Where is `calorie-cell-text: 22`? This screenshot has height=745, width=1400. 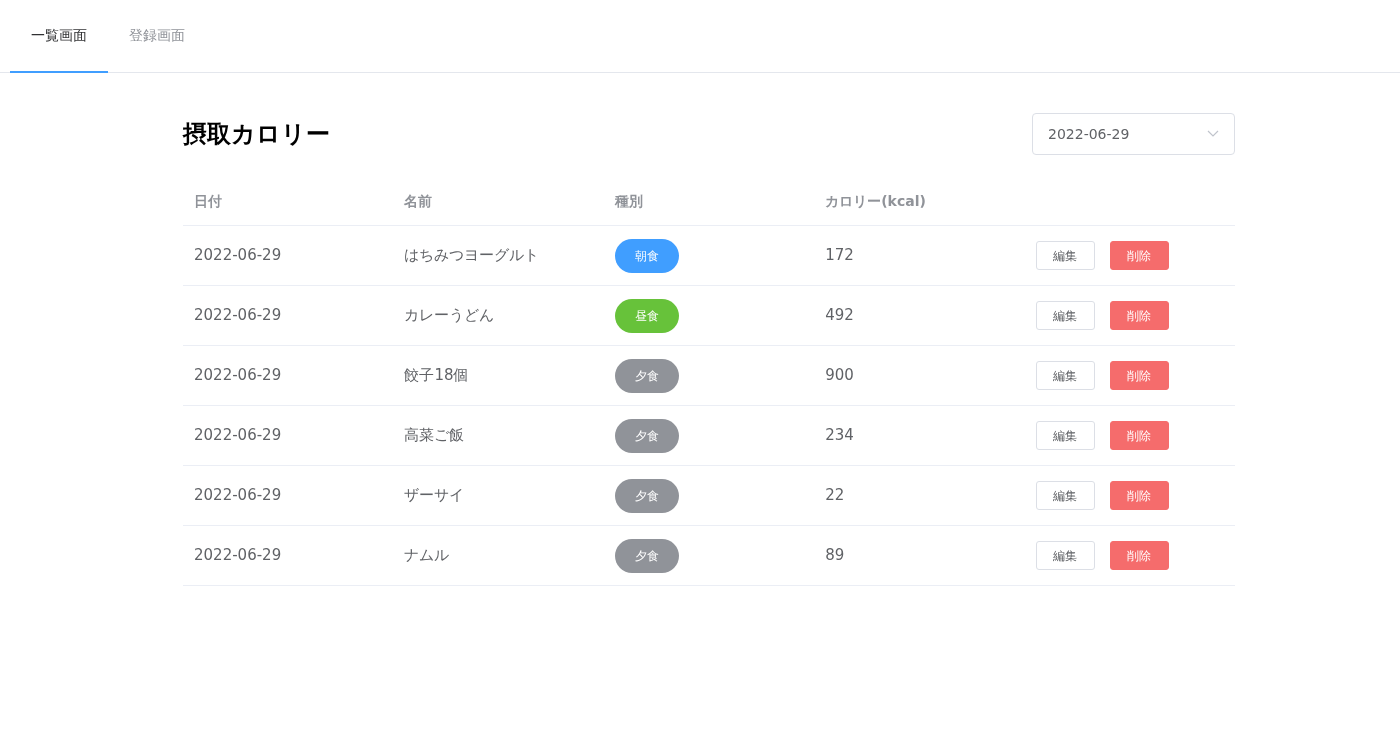 calorie-cell-text: 22 is located at coordinates (835, 496).